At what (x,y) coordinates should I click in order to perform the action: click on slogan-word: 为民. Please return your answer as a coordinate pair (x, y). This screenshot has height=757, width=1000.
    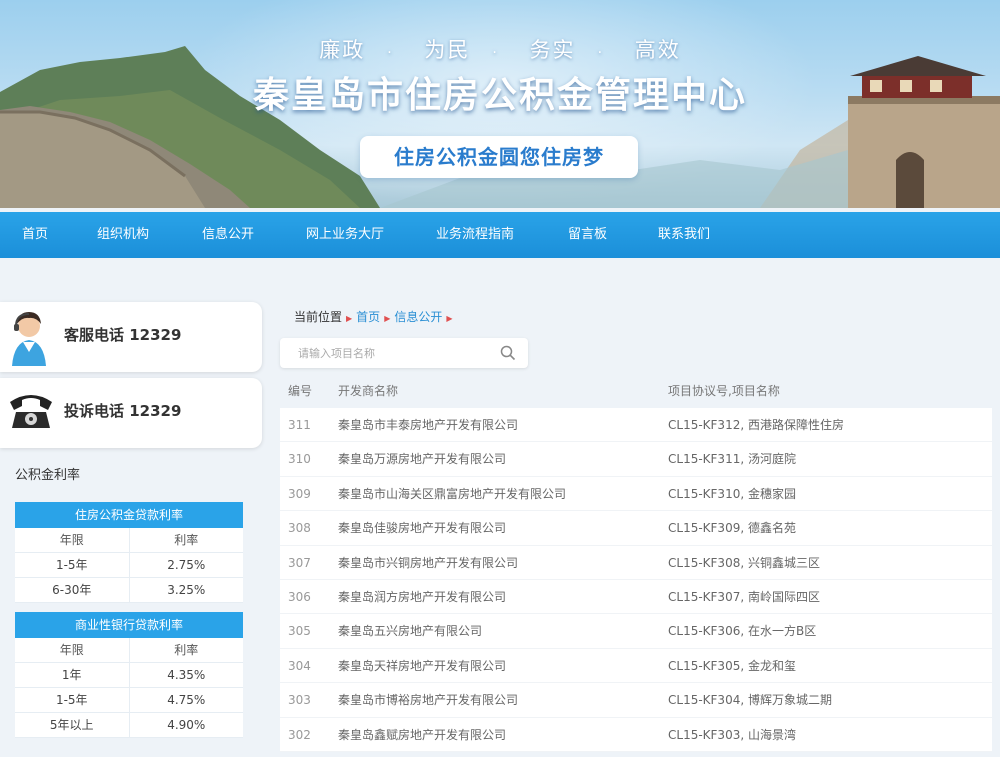
    Looking at the image, I should click on (447, 50).